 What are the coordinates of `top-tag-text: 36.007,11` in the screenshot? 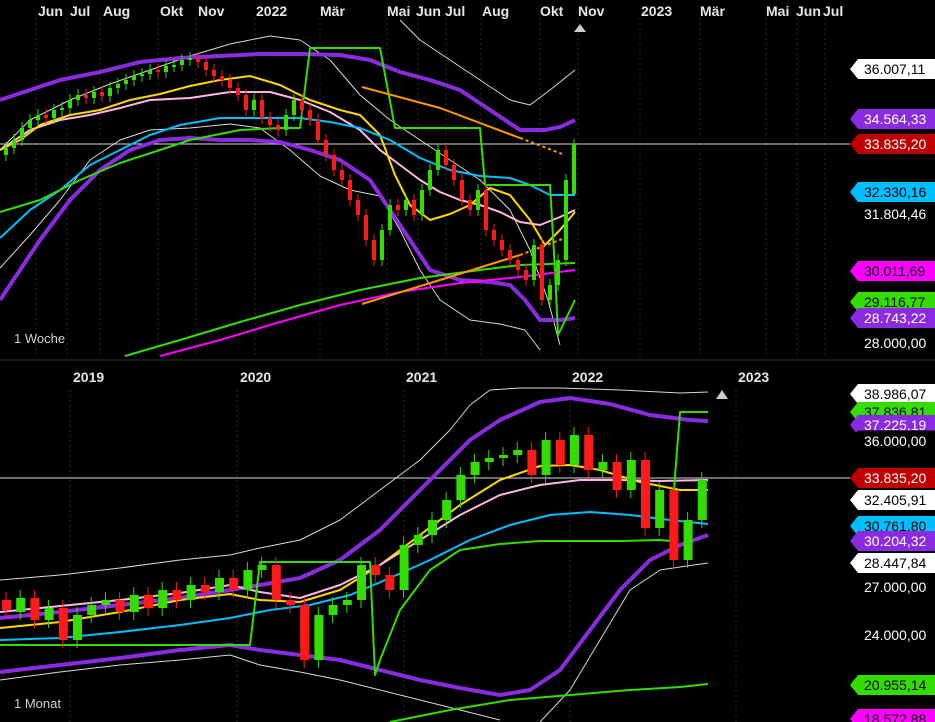 It's located at (894, 69).